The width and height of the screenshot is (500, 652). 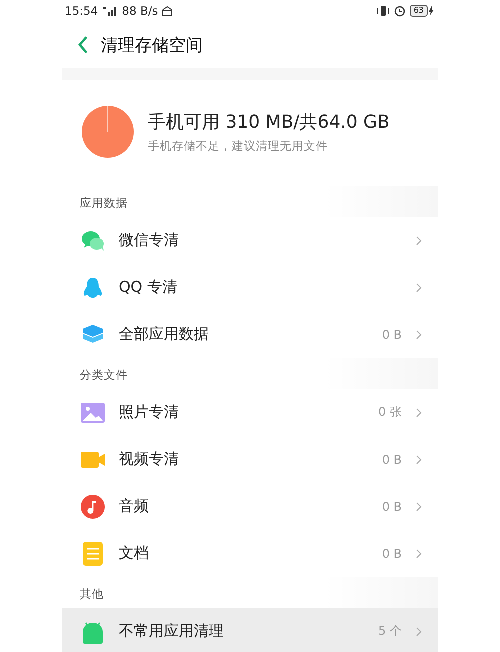 I want to click on music-note-icon, so click(x=93, y=506).